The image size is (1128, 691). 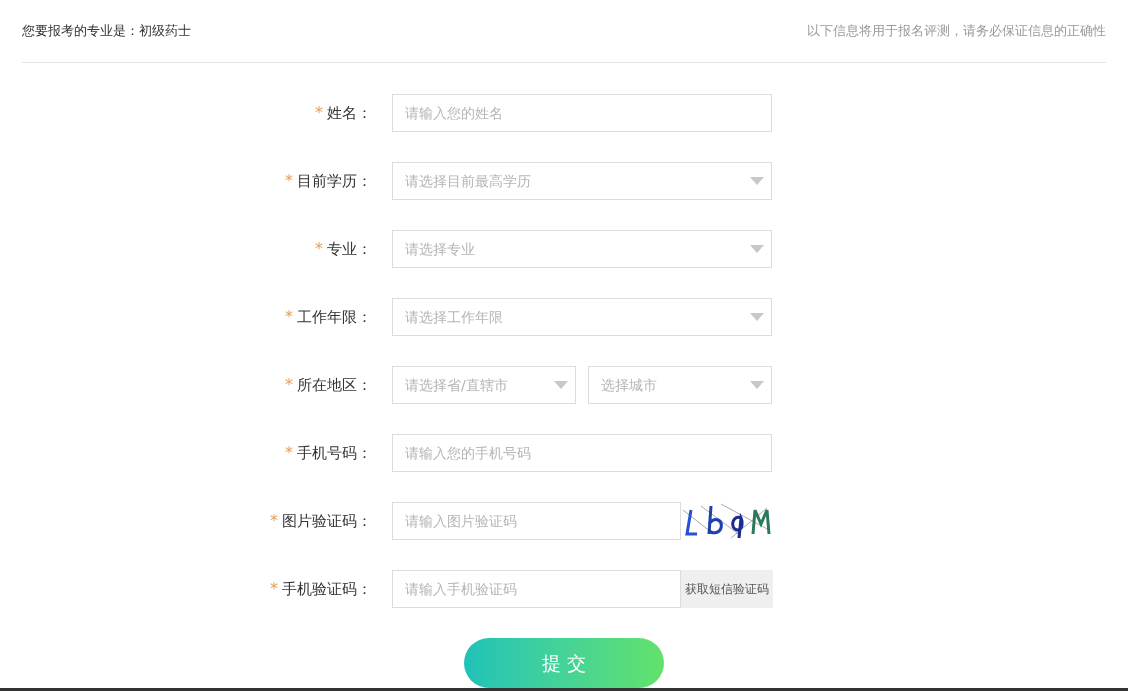 I want to click on dropdown-select: 请选择工作年限, so click(x=582, y=317).